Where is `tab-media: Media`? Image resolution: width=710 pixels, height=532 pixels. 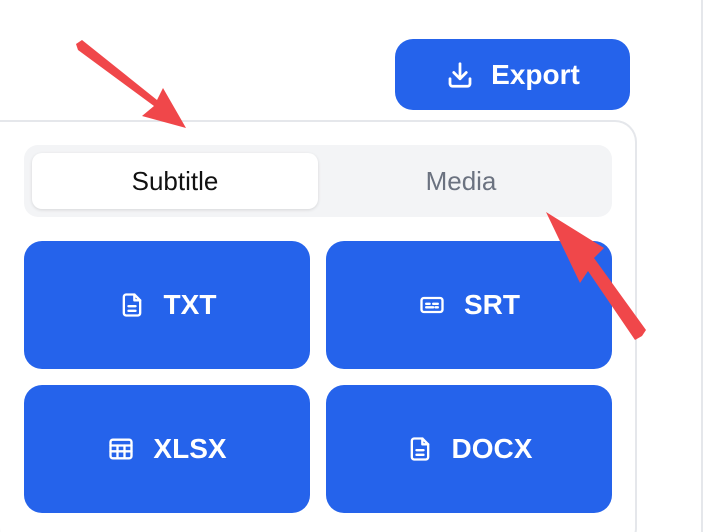 tab-media: Media is located at coordinates (461, 181).